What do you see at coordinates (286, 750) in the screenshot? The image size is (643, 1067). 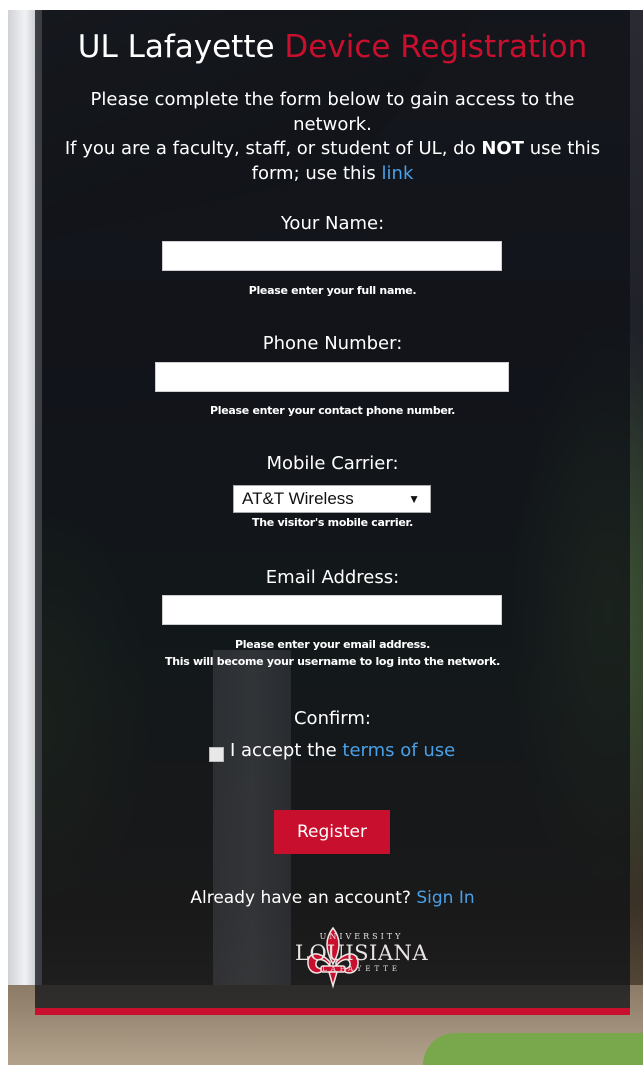 I see `accept-text: I accept the` at bounding box center [286, 750].